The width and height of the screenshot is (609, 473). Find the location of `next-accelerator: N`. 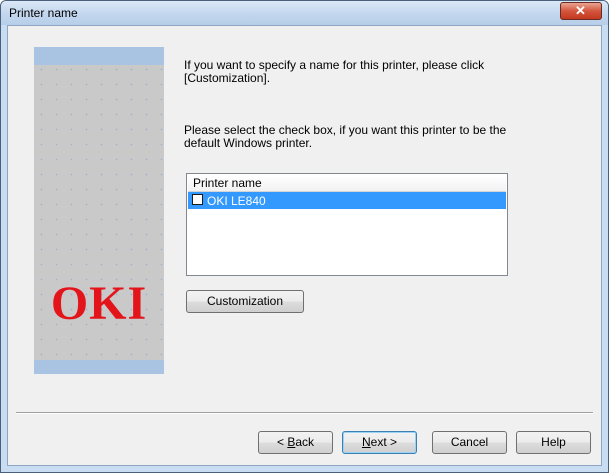

next-accelerator: N is located at coordinates (366, 442).